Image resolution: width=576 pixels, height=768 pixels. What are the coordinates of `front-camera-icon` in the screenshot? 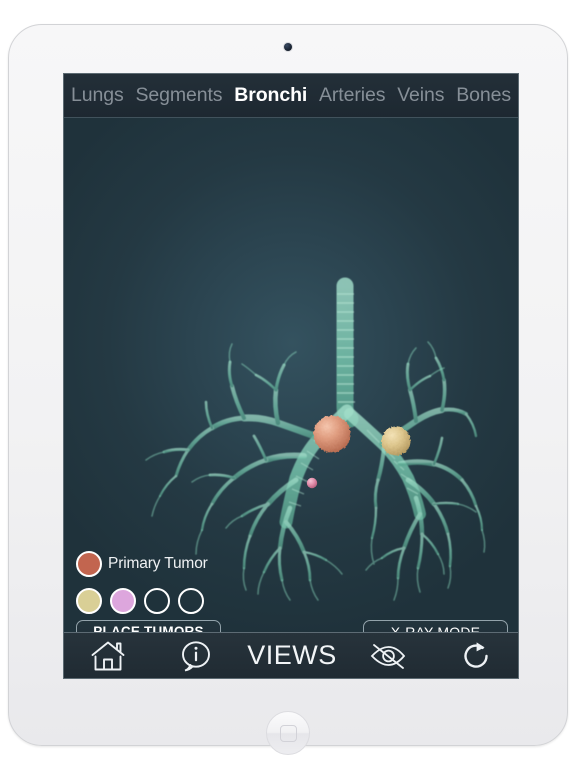 It's located at (288, 47).